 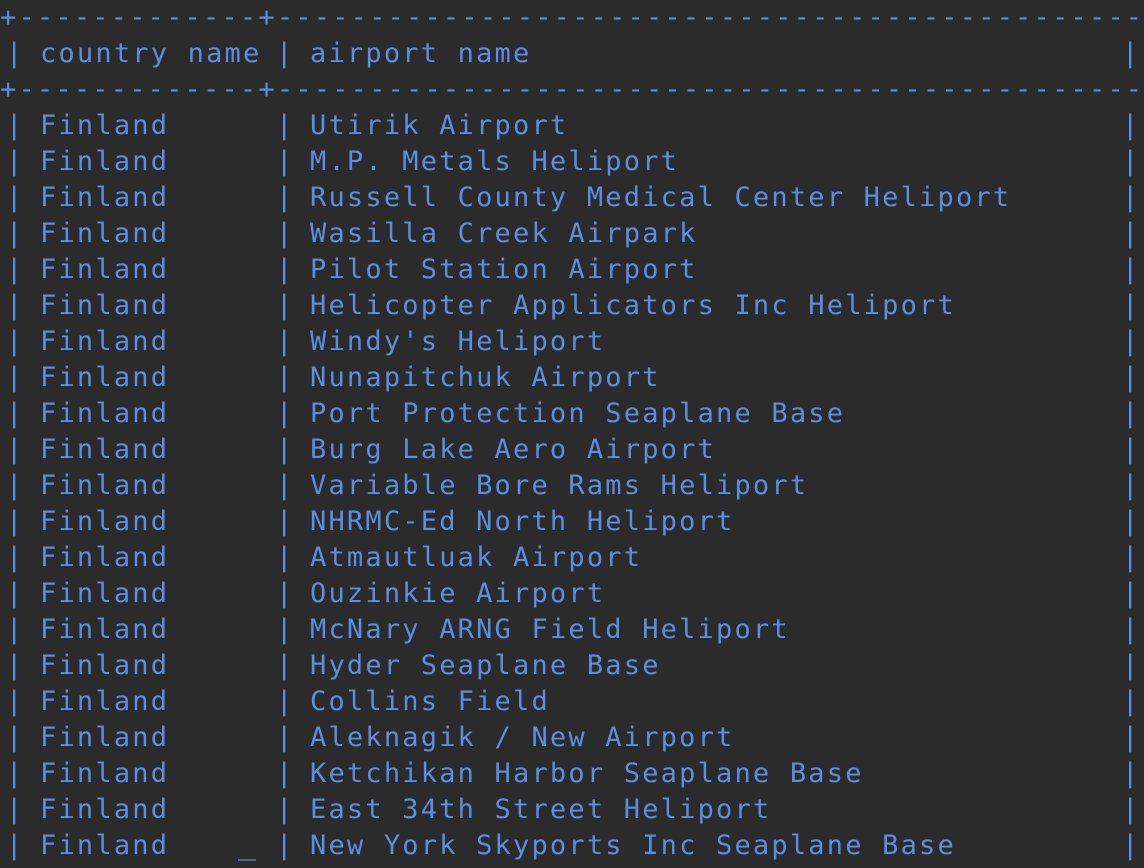 What do you see at coordinates (421, 53) in the screenshot?
I see `header-airport-name: airport name` at bounding box center [421, 53].